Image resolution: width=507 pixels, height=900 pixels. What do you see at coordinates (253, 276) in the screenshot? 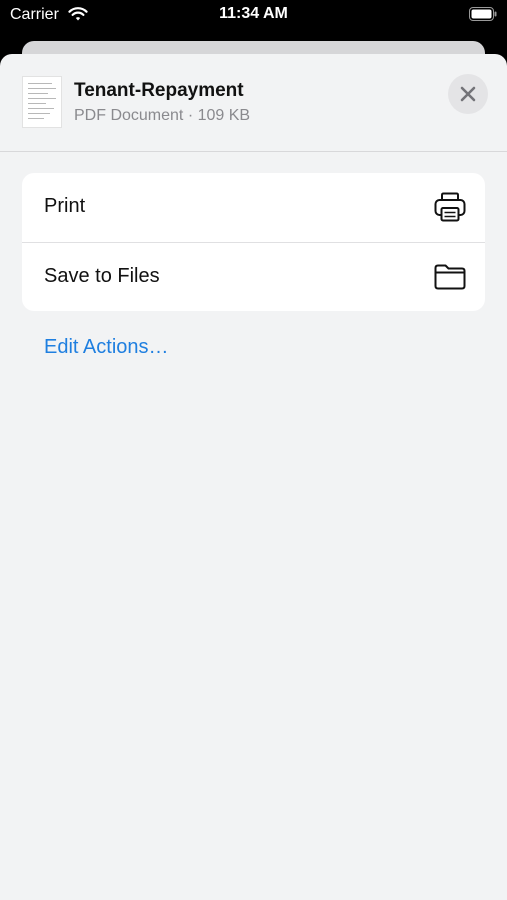
I see `save-to-files-action: Save to Files` at bounding box center [253, 276].